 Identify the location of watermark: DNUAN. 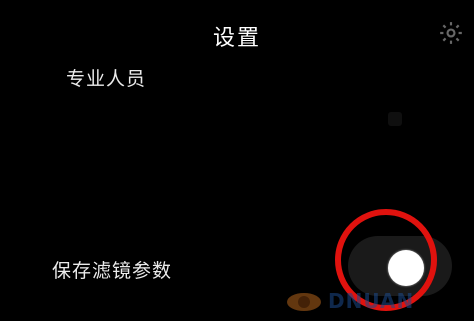
(349, 301).